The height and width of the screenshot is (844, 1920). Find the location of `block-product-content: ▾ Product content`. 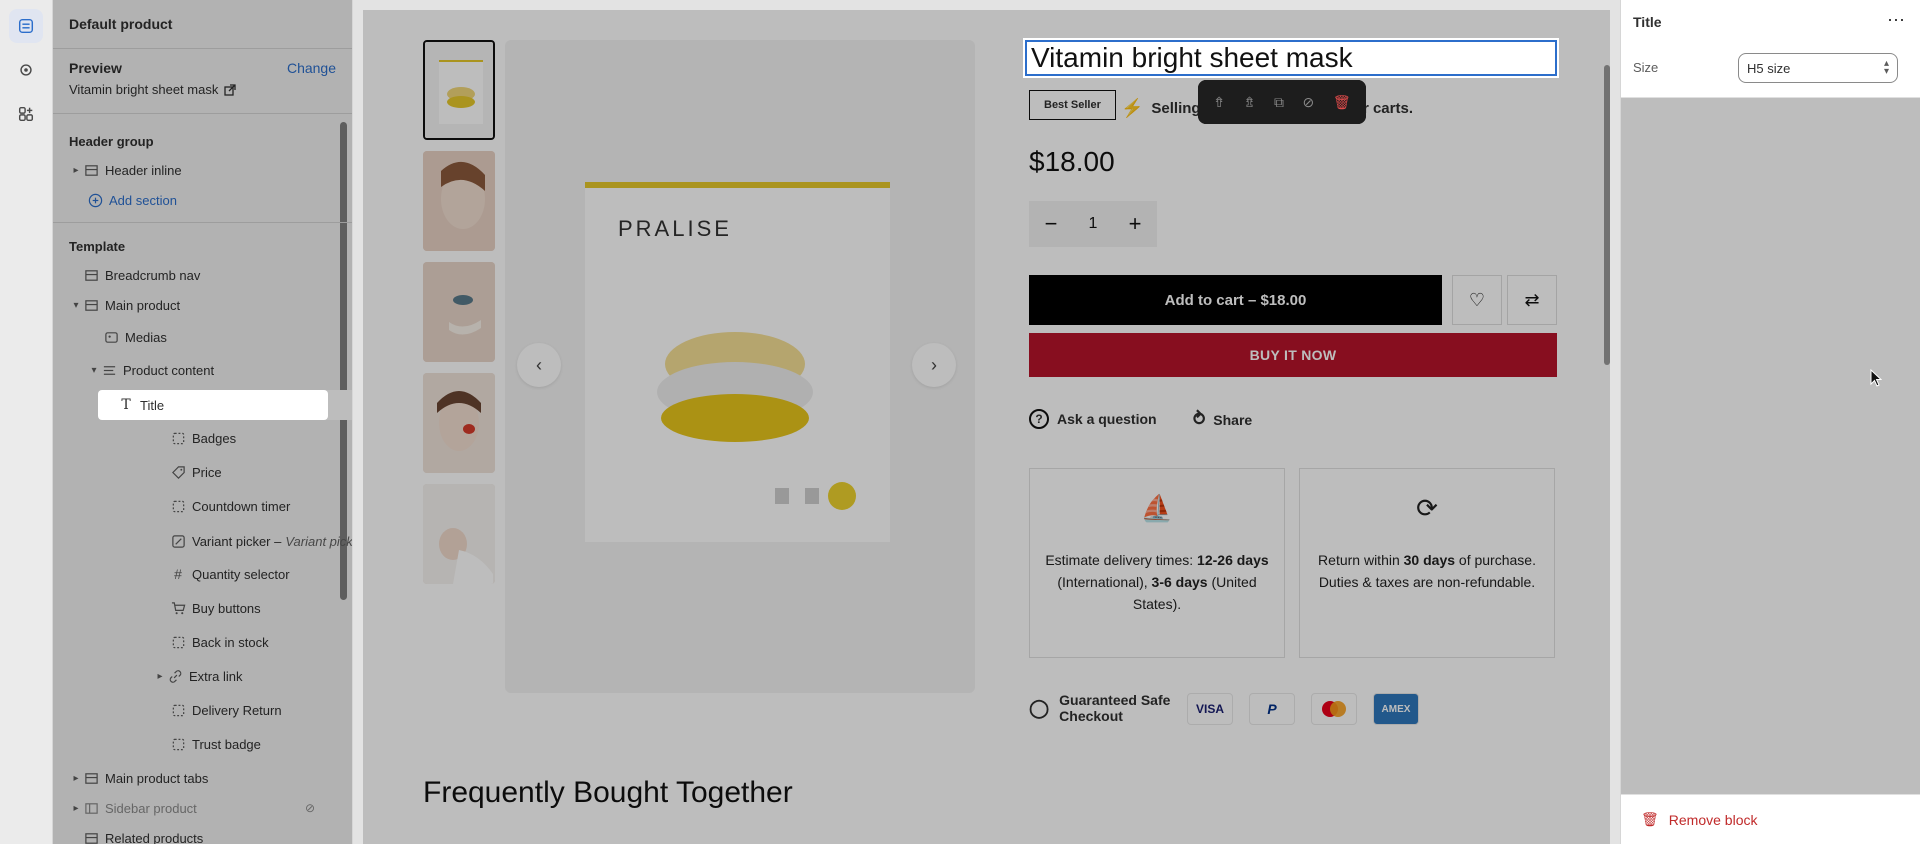

block-product-content: ▾ Product content is located at coordinates (208, 370).